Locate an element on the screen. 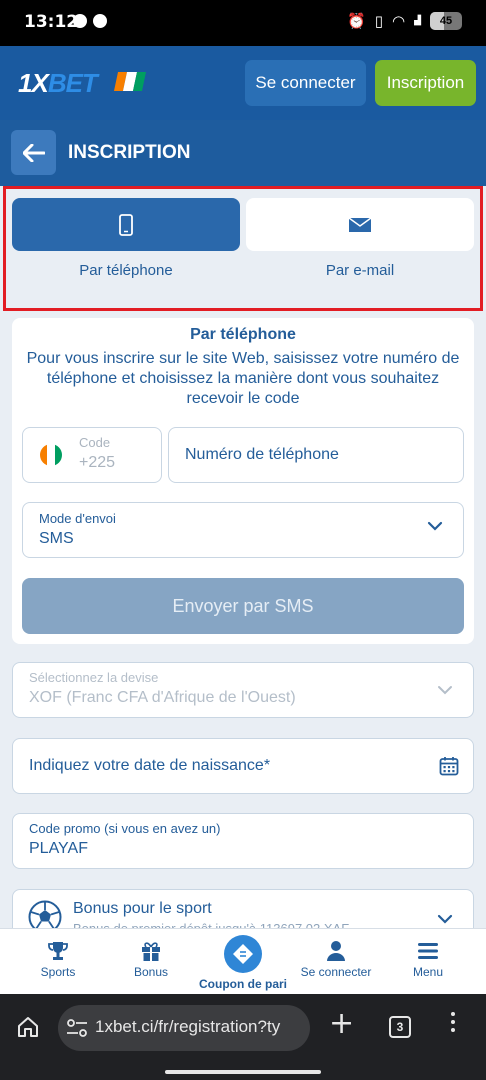 Image resolution: width=486 pixels, height=1080 pixels. battery-level: 45 is located at coordinates (446, 21).